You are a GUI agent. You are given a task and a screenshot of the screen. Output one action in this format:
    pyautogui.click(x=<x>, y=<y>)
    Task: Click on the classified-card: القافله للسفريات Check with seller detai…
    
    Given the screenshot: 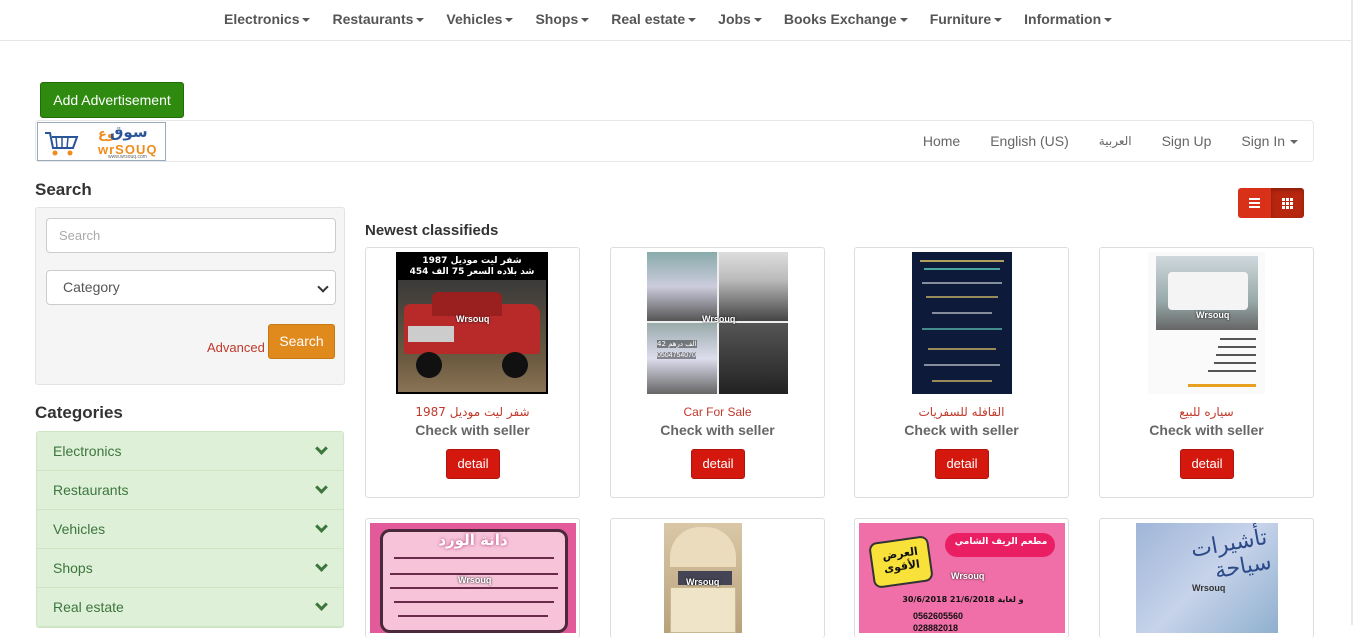 What is the action you would take?
    pyautogui.click(x=961, y=372)
    